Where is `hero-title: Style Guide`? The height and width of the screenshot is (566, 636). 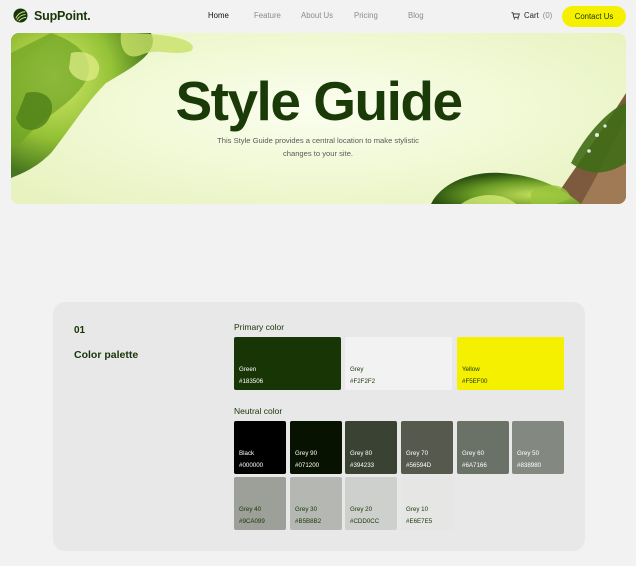 hero-title: Style Guide is located at coordinates (319, 101).